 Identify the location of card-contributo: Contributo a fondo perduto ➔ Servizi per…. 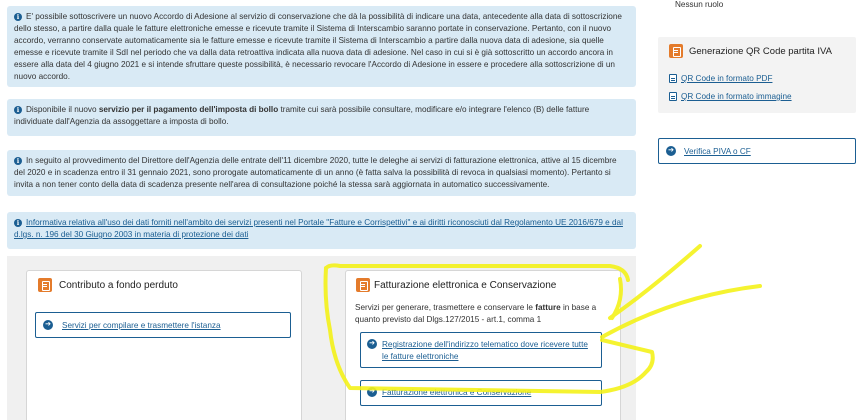
(164, 345).